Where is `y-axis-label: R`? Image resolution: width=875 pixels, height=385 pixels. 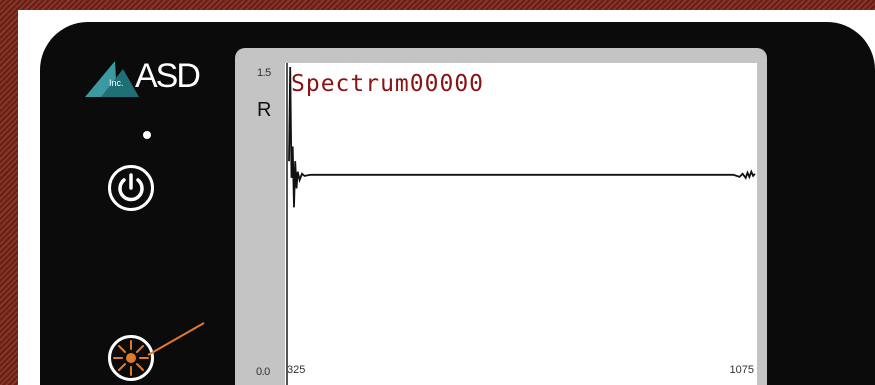
y-axis-label: R is located at coordinates (264, 110).